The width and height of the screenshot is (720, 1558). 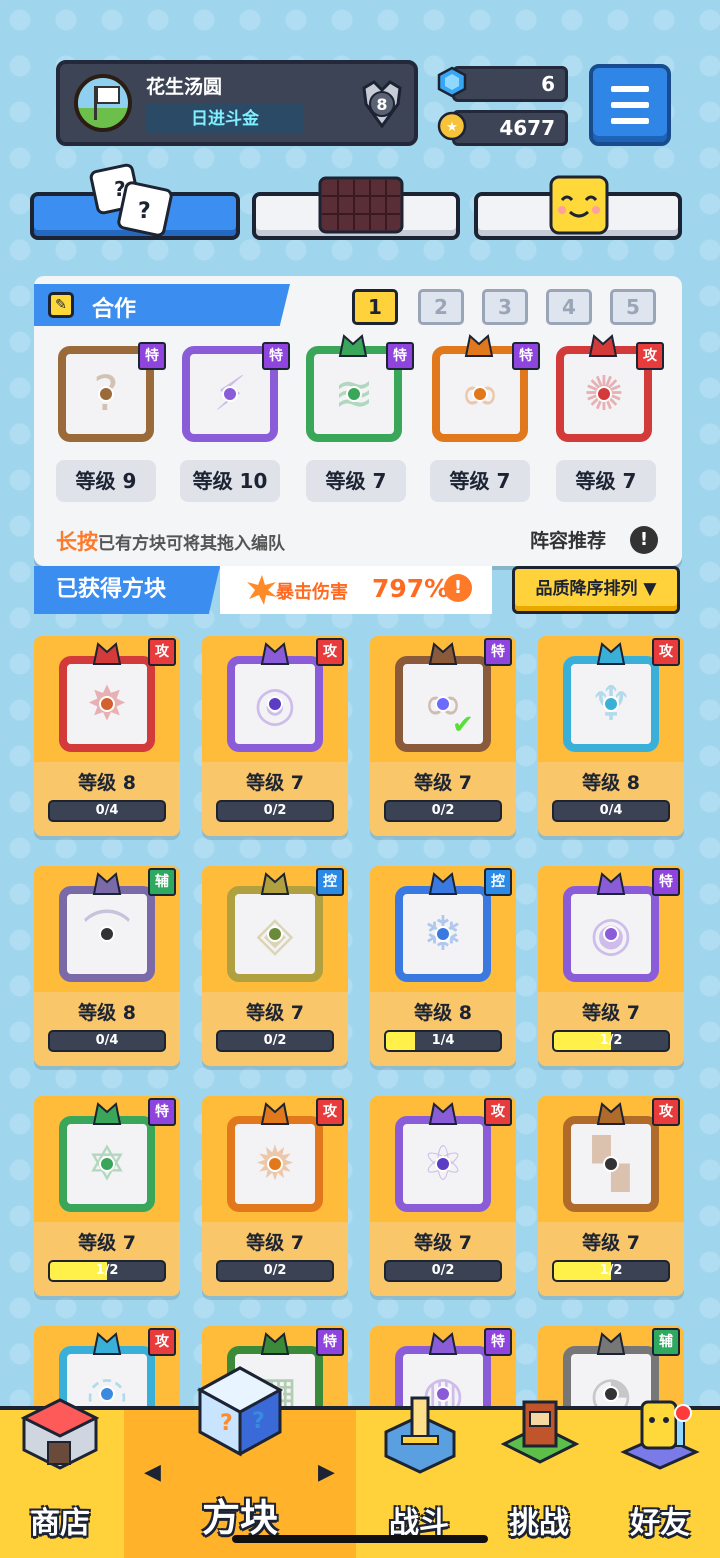 What do you see at coordinates (630, 105) in the screenshot?
I see `menu-button` at bounding box center [630, 105].